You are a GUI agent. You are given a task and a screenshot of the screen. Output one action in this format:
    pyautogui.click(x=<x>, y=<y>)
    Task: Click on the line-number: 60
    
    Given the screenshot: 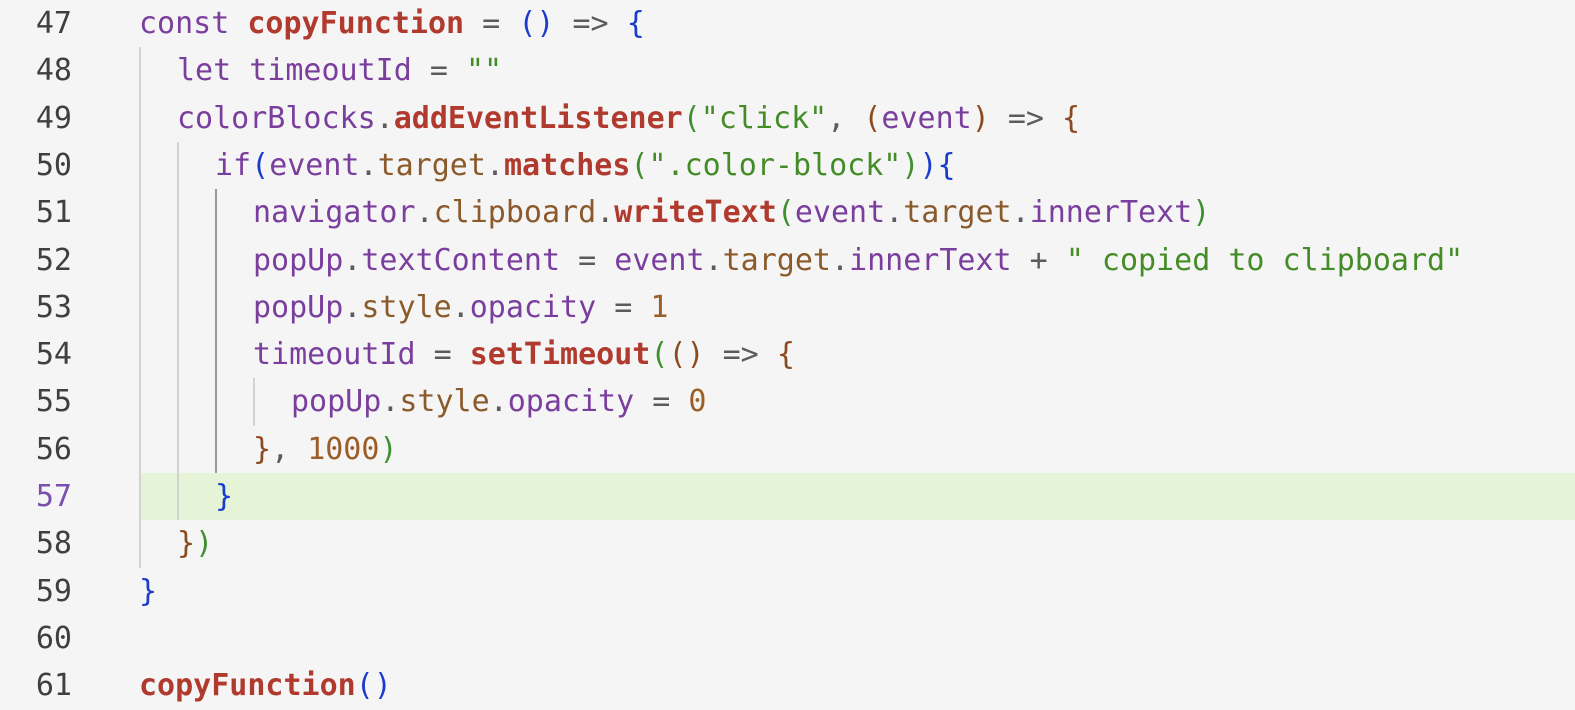 What is the action you would take?
    pyautogui.click(x=53, y=638)
    